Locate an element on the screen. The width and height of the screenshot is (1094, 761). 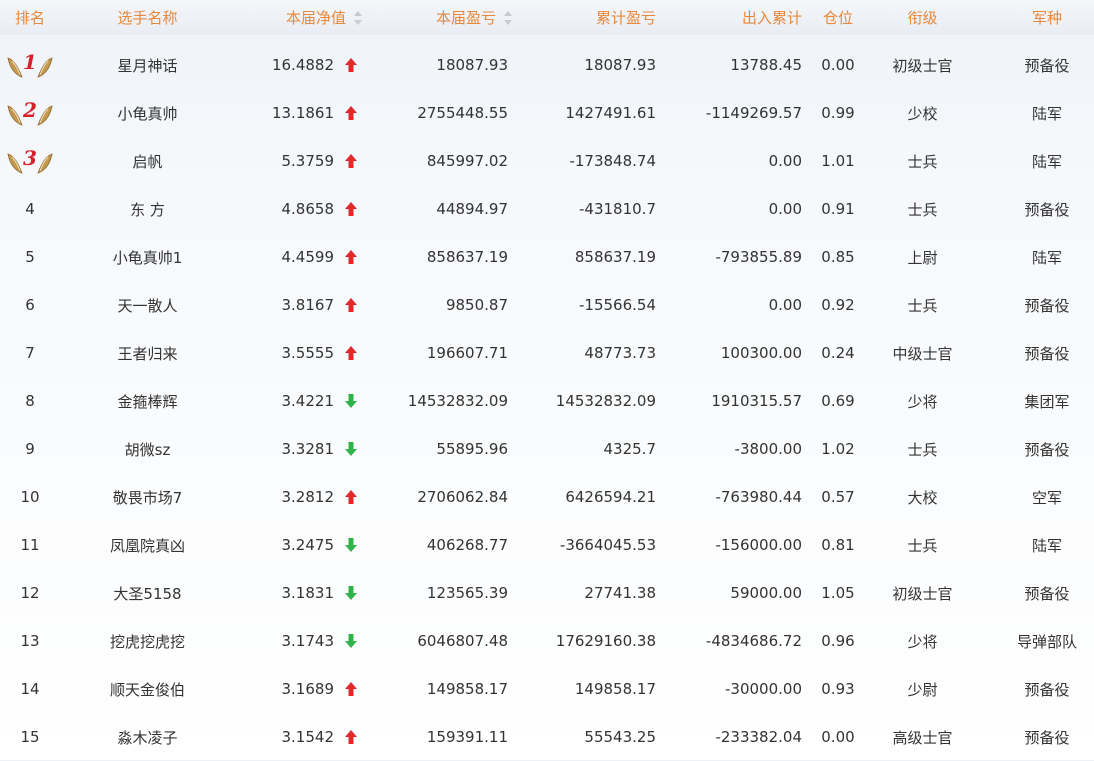
header-pnl-label: 本届盈亏 is located at coordinates (465, 18).